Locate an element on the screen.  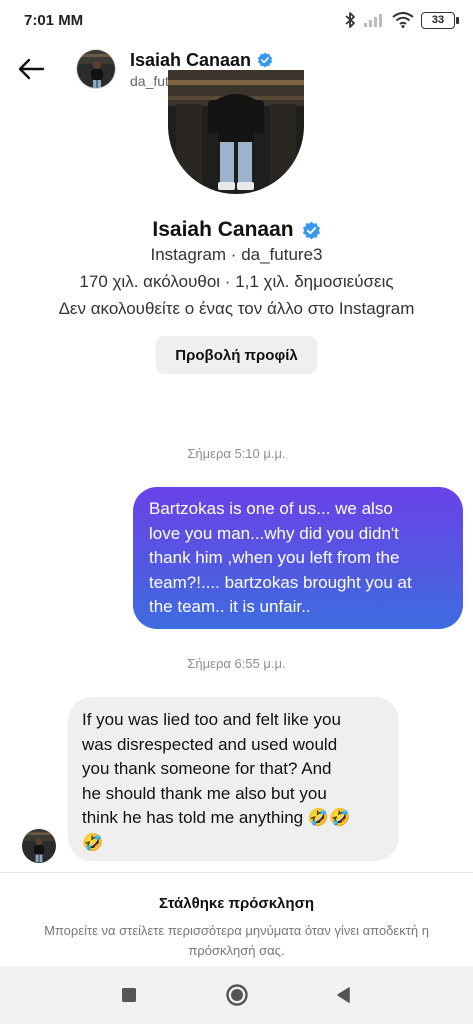
message-line: love you man...why did you didn't is located at coordinates (274, 533).